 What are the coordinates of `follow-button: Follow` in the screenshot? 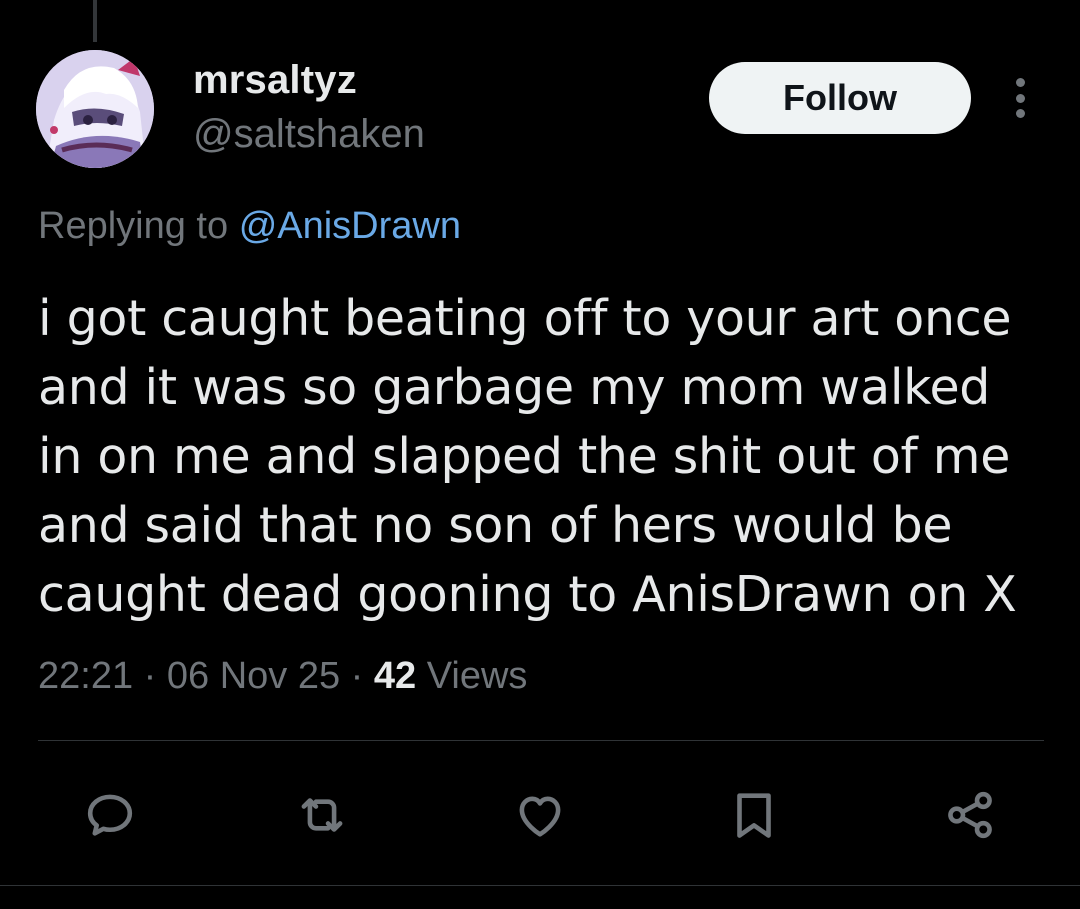 It's located at (840, 98).